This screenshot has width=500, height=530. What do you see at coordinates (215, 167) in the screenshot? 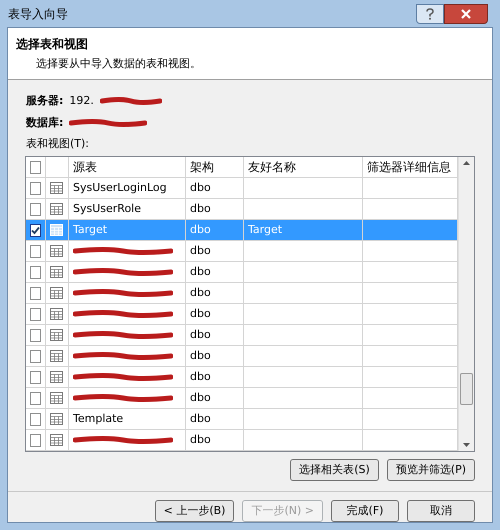
I see `column-header: 架构` at bounding box center [215, 167].